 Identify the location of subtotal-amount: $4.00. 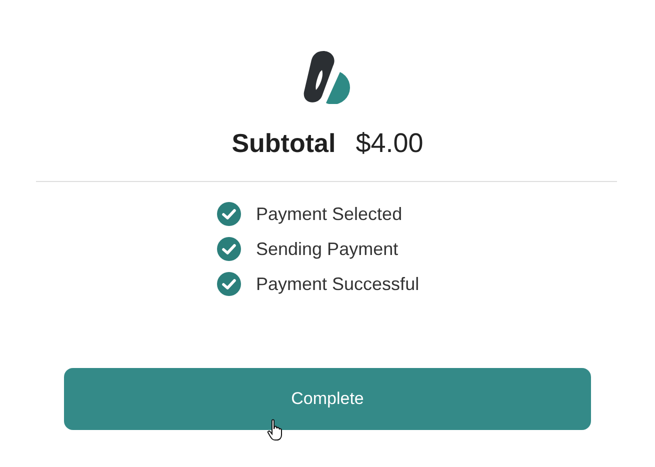
(390, 143).